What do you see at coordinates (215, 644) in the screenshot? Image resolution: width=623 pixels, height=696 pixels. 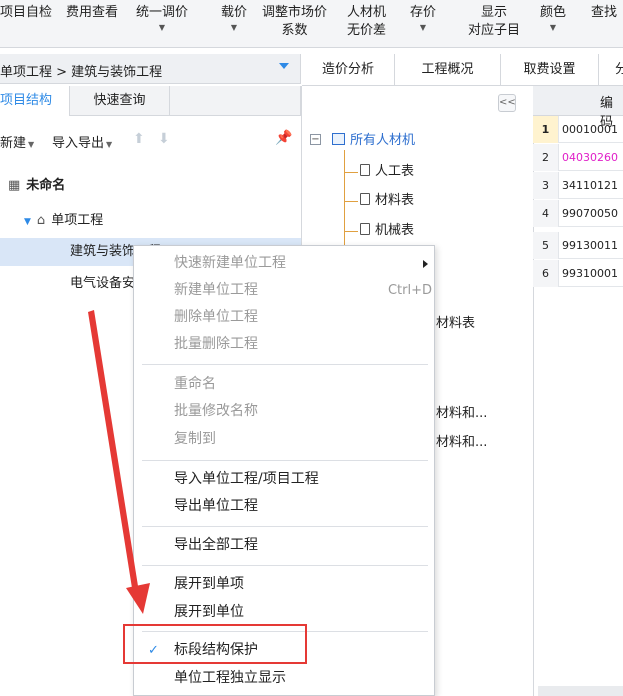 I see `annotation-highlight-box` at bounding box center [215, 644].